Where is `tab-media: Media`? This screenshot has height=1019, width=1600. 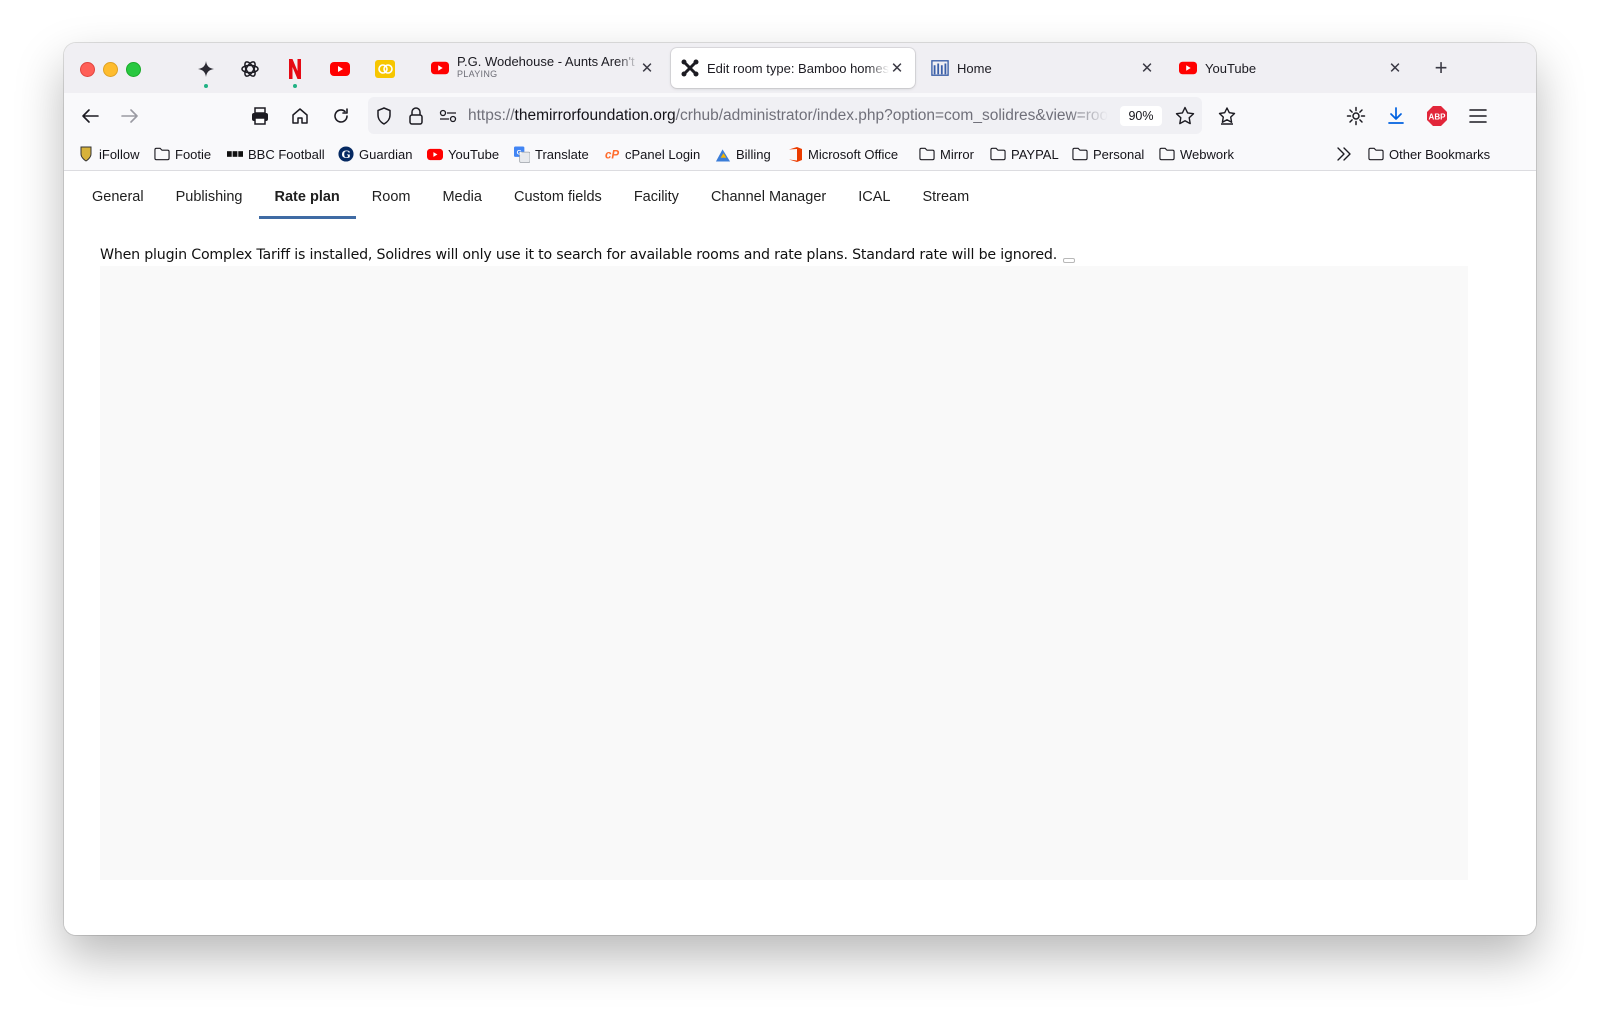
tab-media: Media is located at coordinates (462, 194).